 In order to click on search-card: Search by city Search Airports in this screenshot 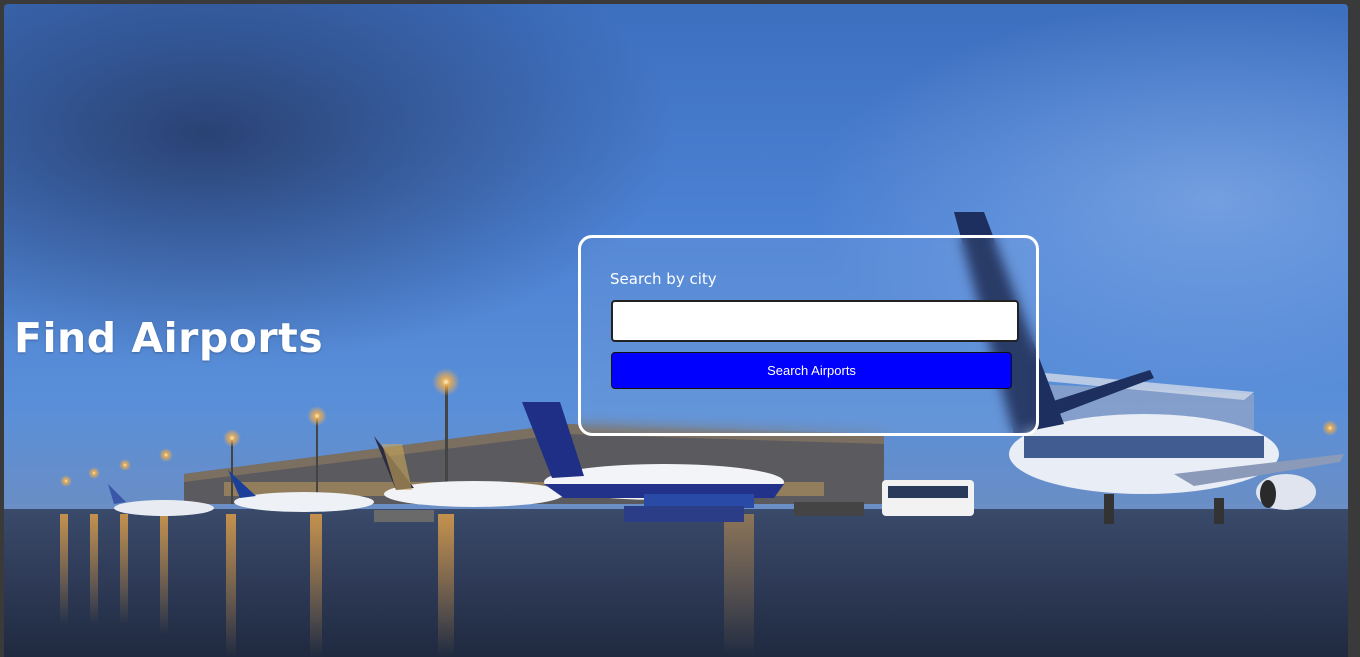, I will do `click(808, 335)`.